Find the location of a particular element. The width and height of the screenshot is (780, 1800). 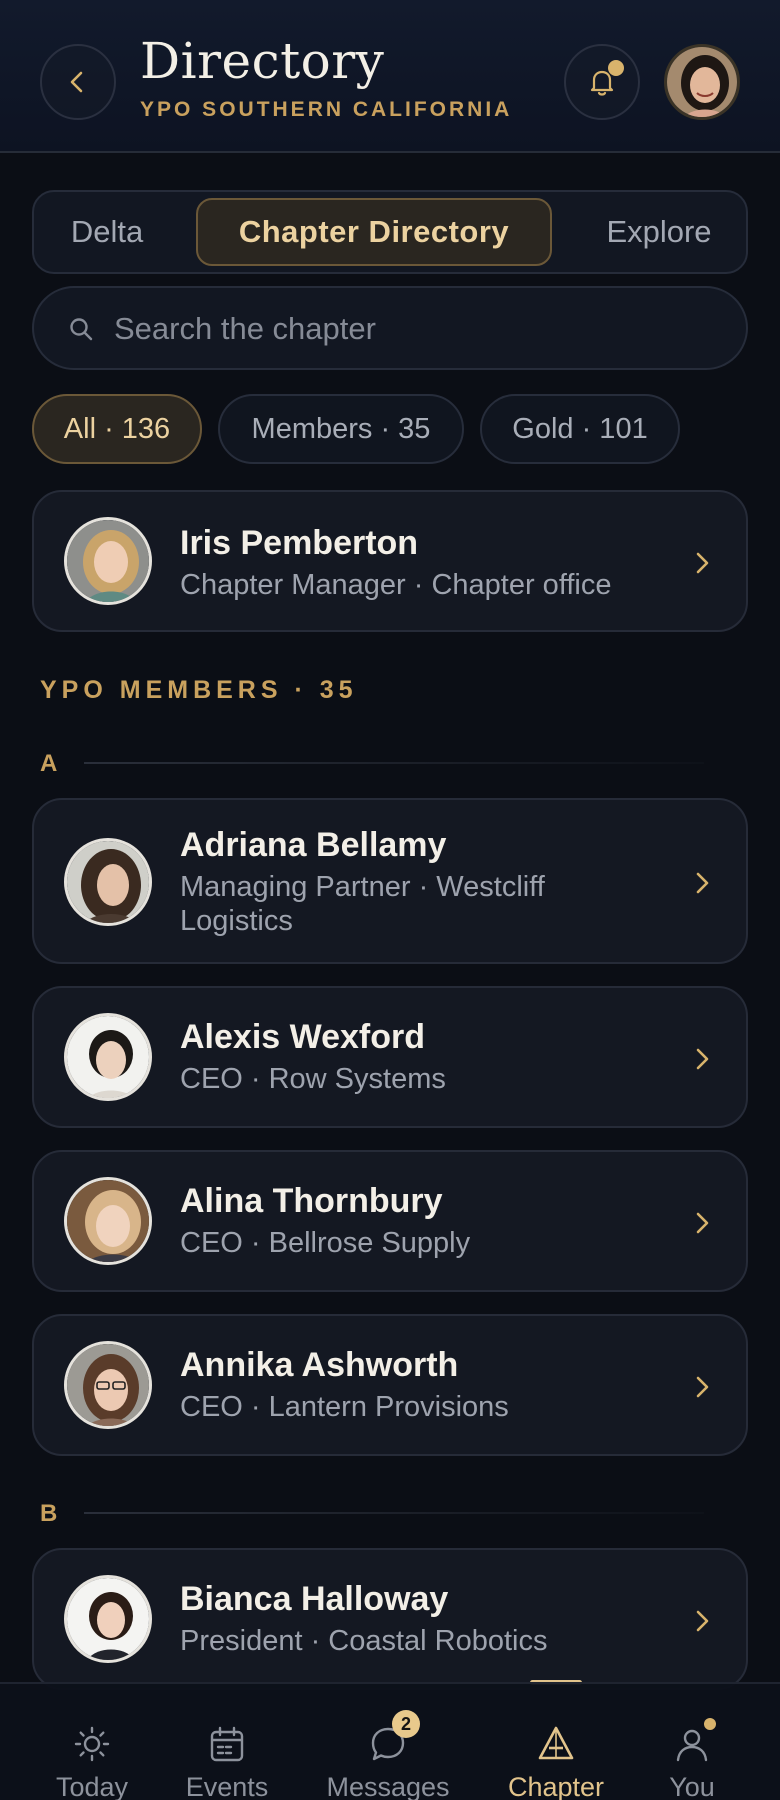

section-title: YPO MEMBERS · 35 is located at coordinates (199, 690).